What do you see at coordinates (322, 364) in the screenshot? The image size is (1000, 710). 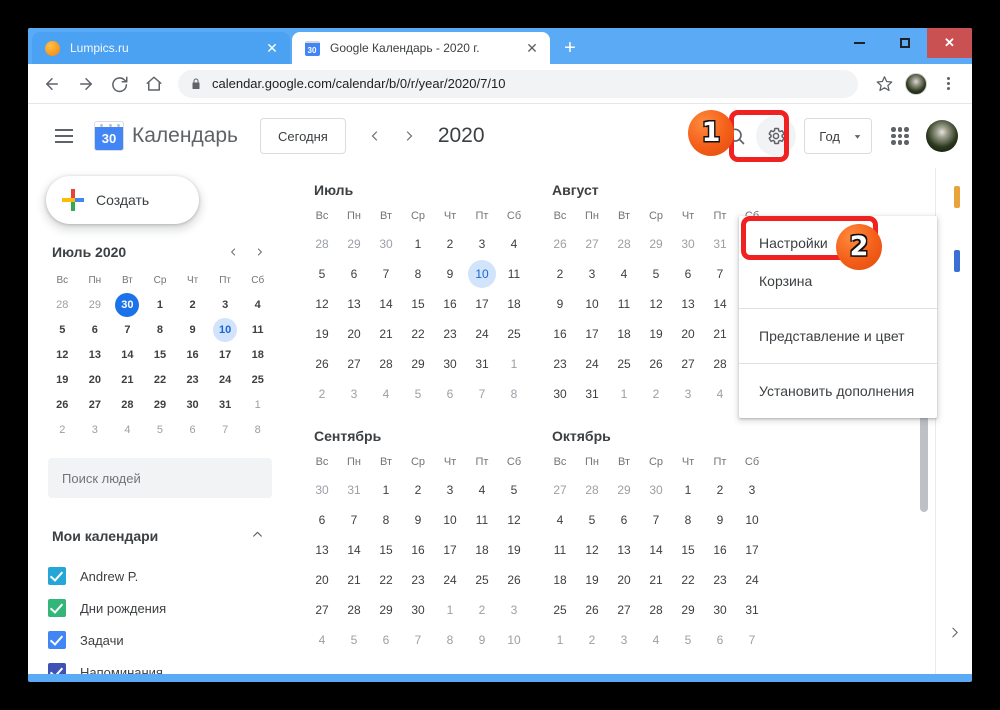 I see `month-day-cell: 26` at bounding box center [322, 364].